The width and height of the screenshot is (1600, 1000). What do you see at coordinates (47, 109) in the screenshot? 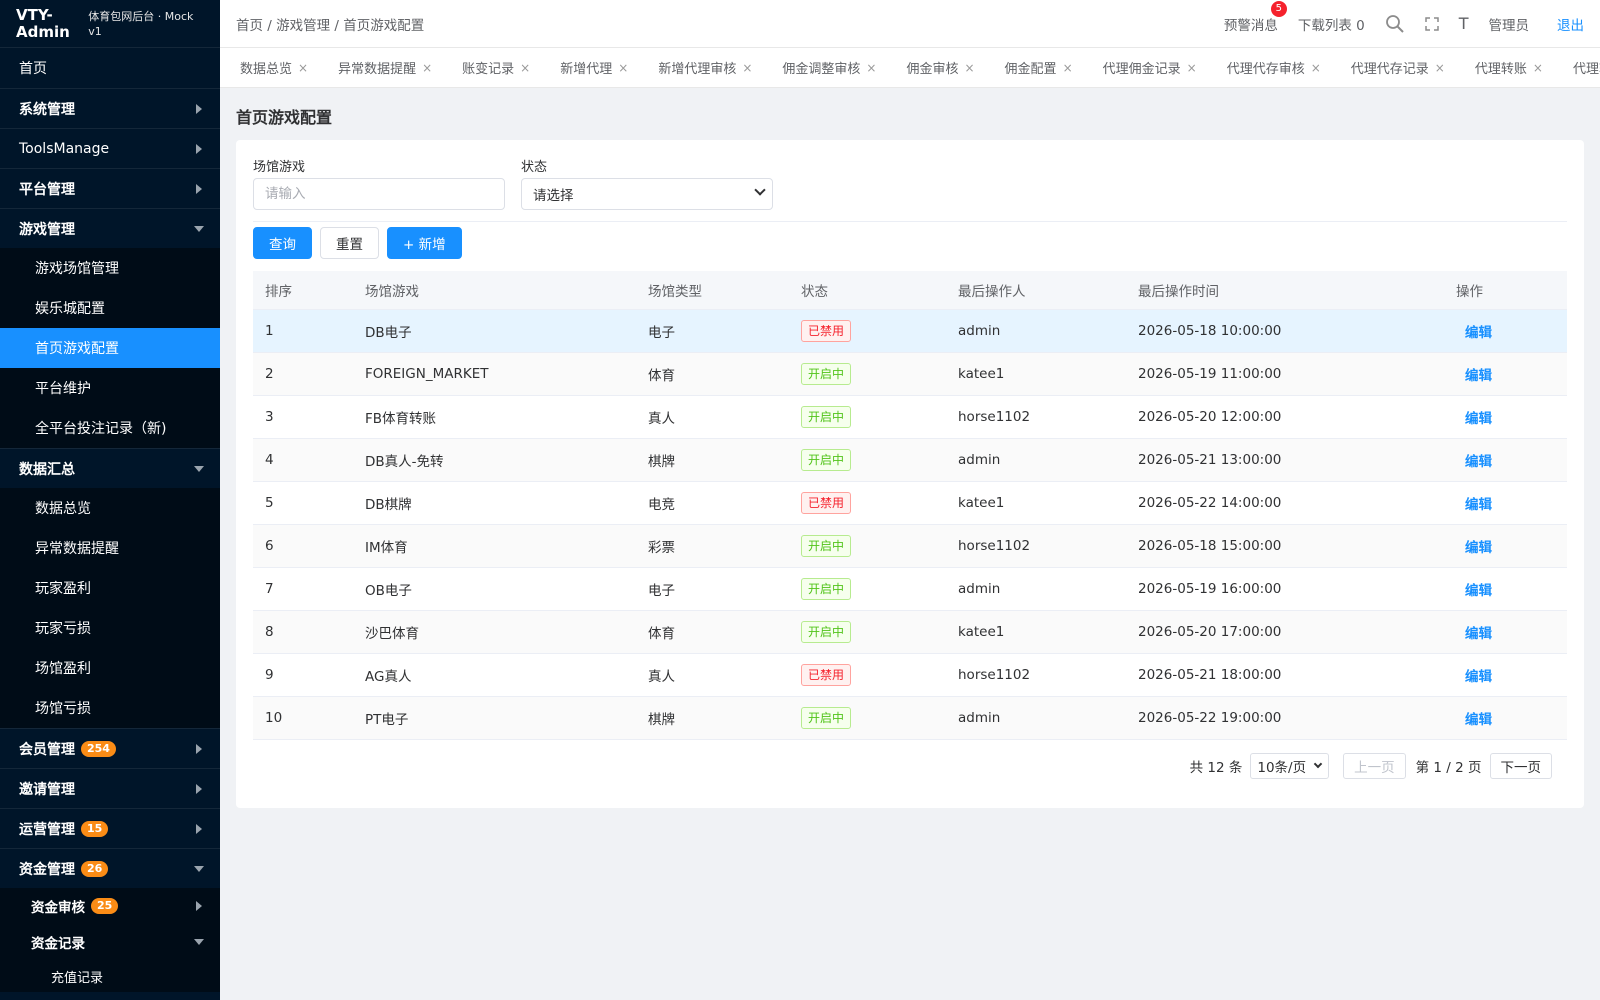
I see `sidebar-item-label: 系统管理` at bounding box center [47, 109].